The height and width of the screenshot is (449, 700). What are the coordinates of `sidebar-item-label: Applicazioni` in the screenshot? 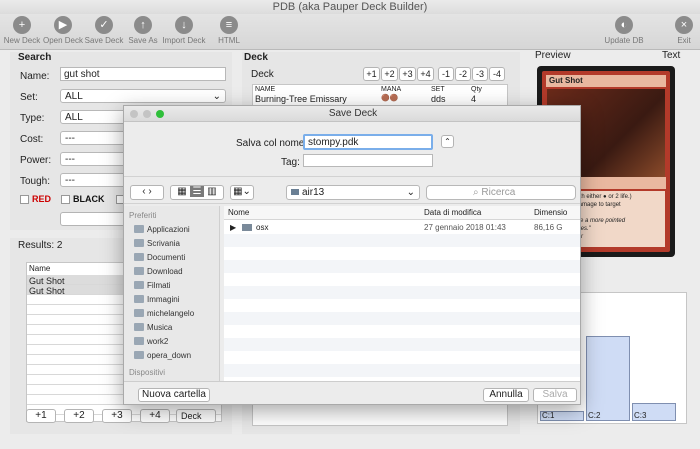 It's located at (168, 229).